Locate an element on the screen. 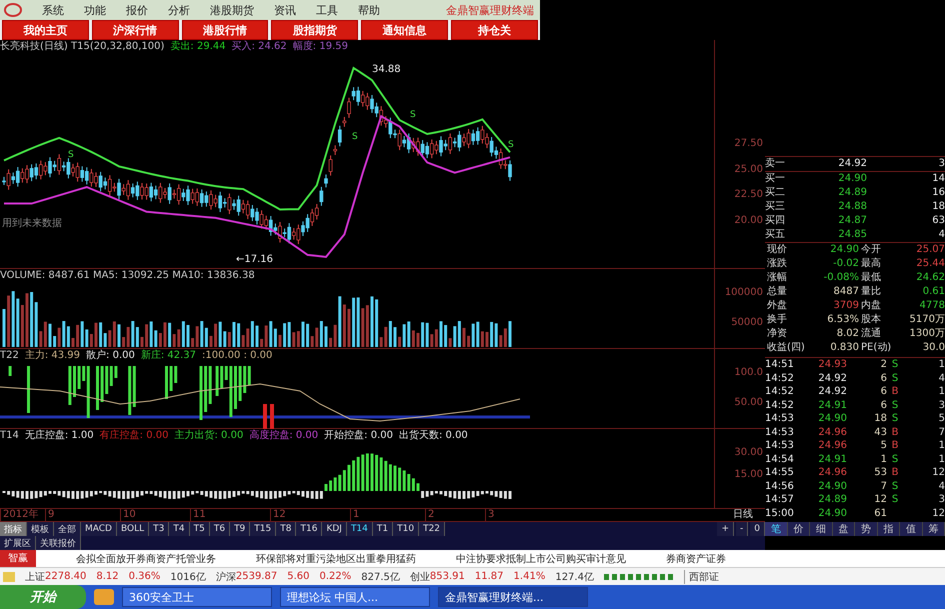  axis-label: 20.00 is located at coordinates (748, 220).